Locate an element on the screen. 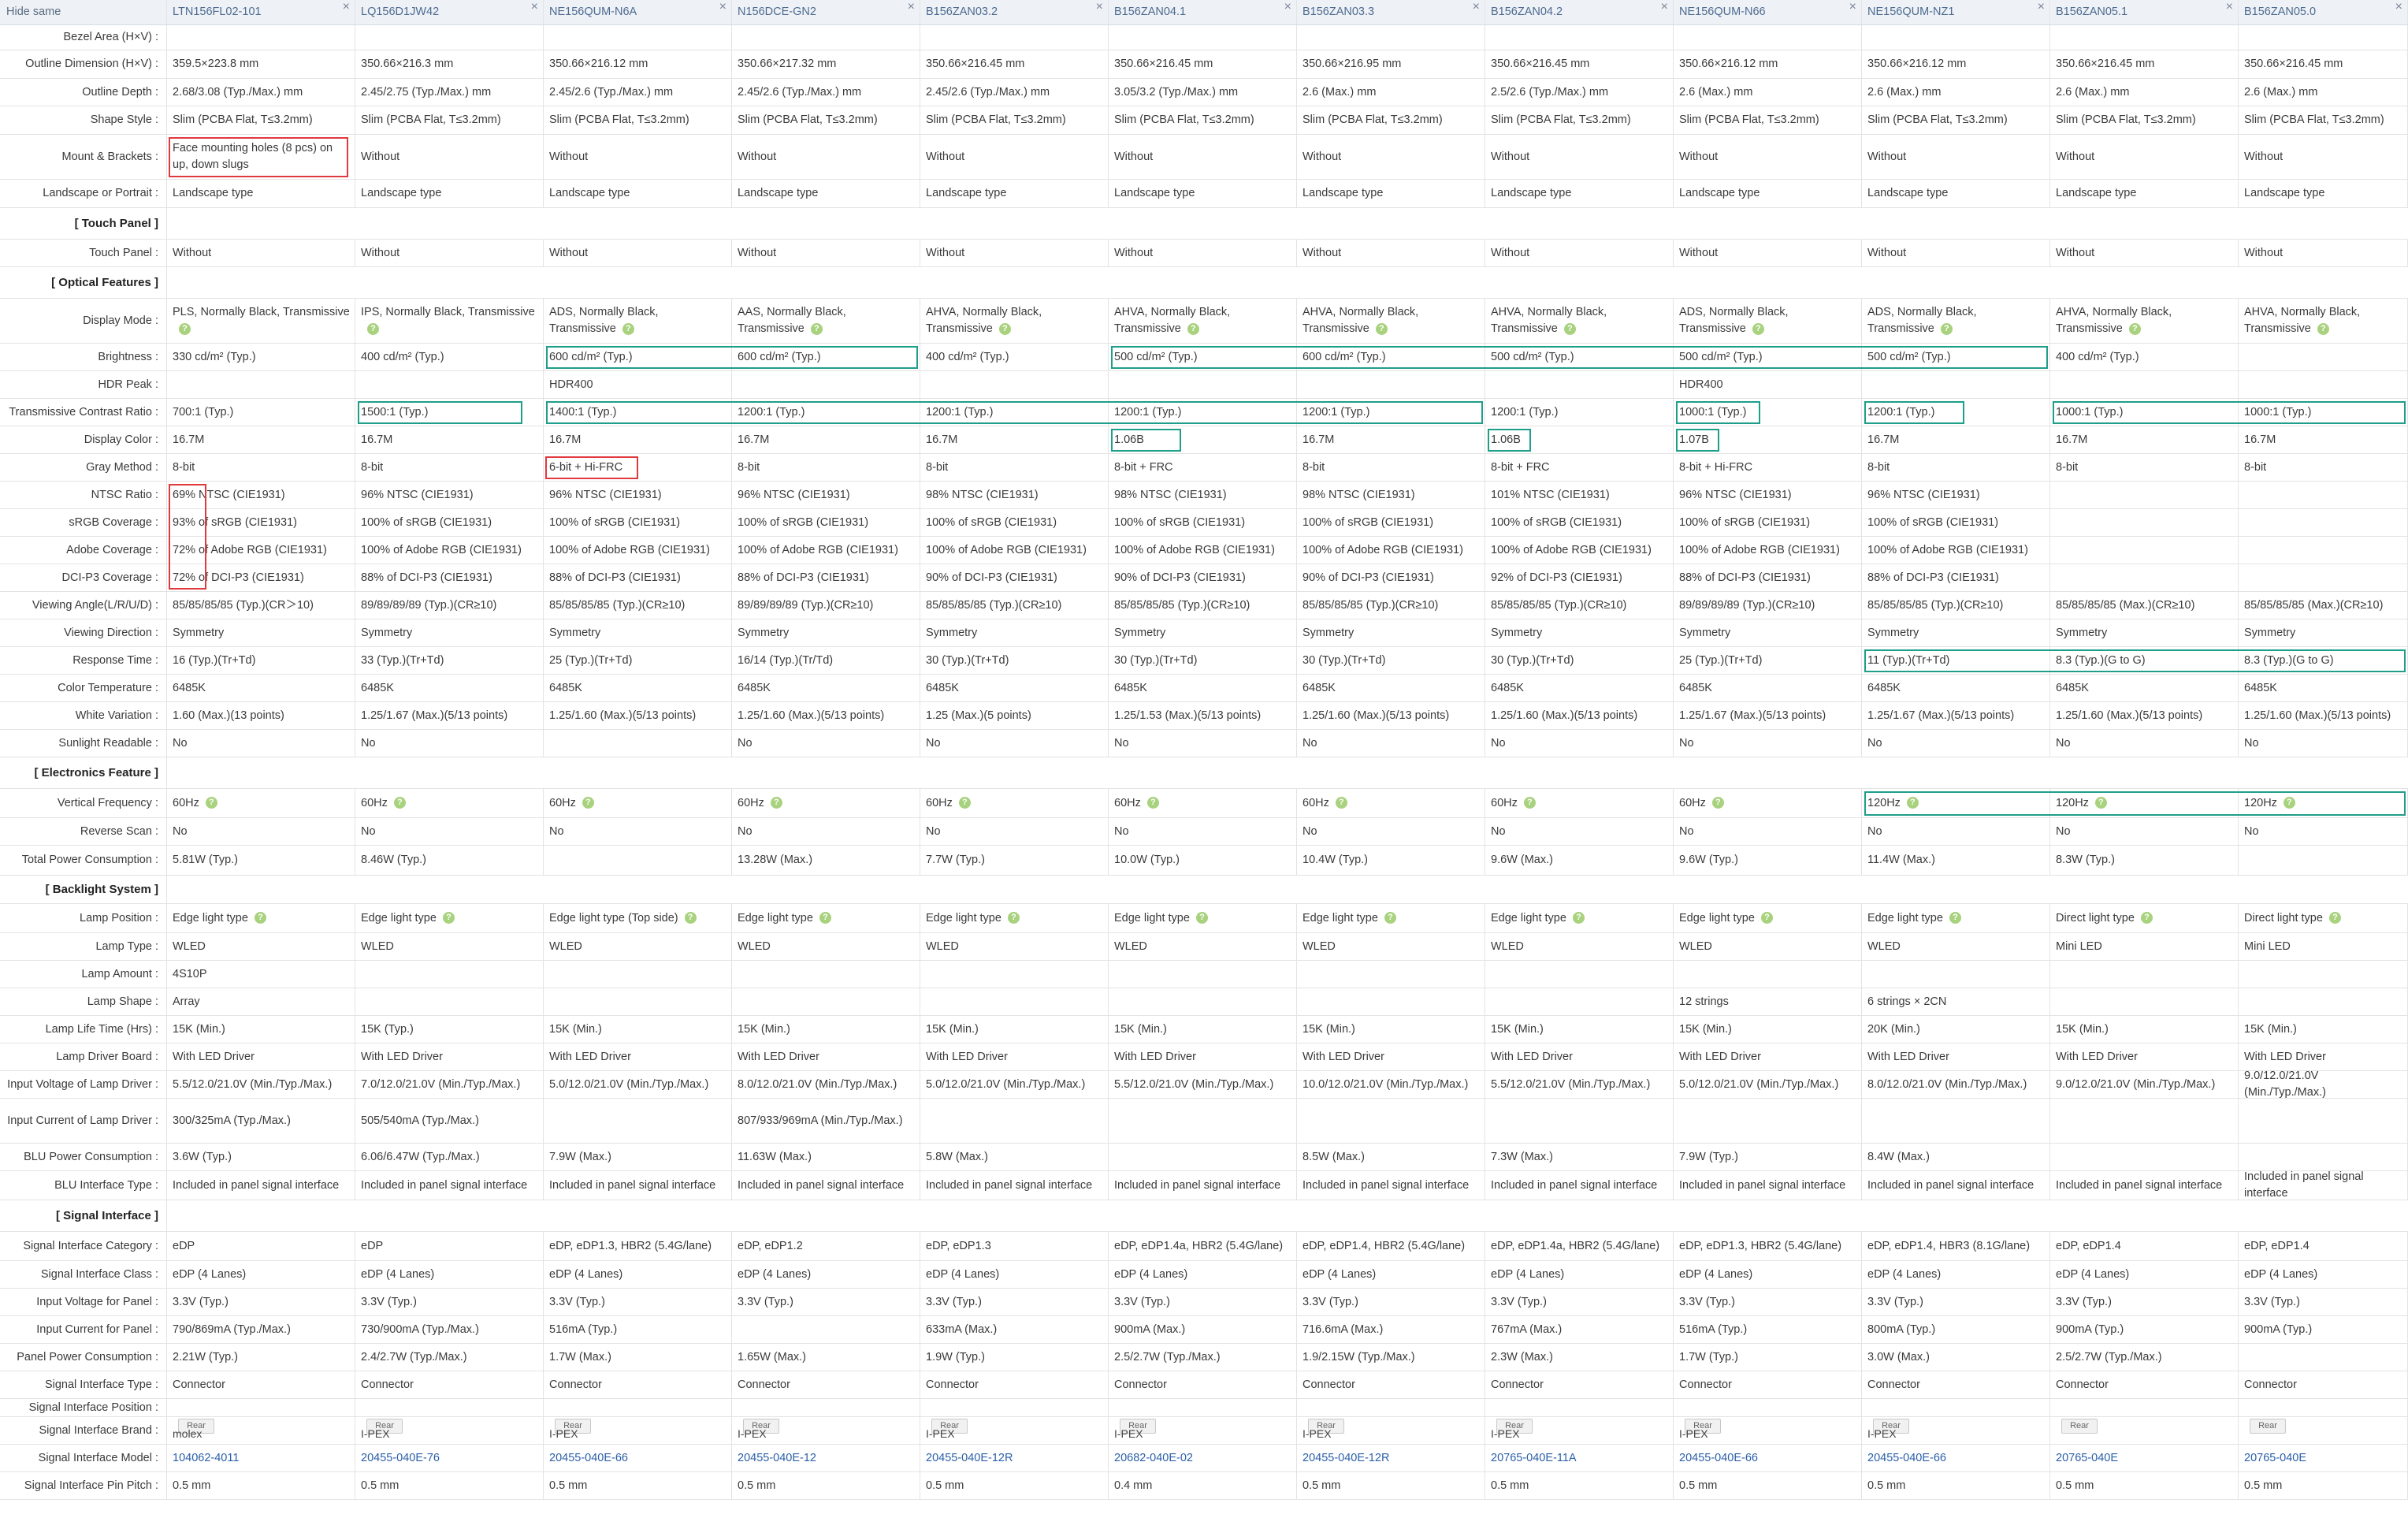 The image size is (2408, 1529). column-header-n156dce-gn2: N156DCE-GN2 × is located at coordinates (826, 12).